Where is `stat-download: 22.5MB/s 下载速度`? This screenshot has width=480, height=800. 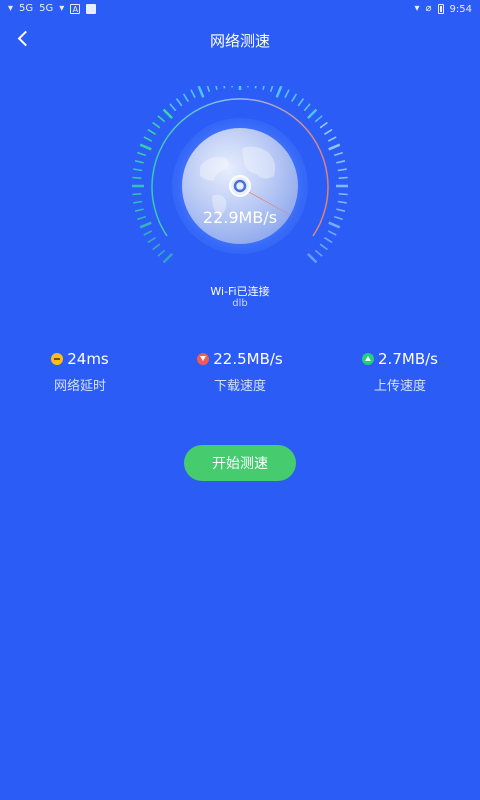 stat-download: 22.5MB/s 下载速度 is located at coordinates (240, 372).